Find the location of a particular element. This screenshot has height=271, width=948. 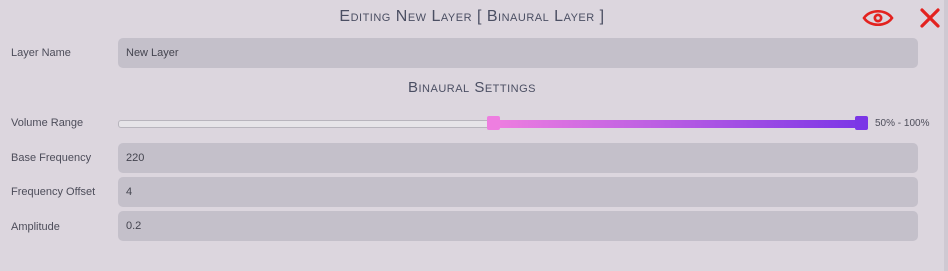

layer-name-label: Layer Name is located at coordinates (41, 53).